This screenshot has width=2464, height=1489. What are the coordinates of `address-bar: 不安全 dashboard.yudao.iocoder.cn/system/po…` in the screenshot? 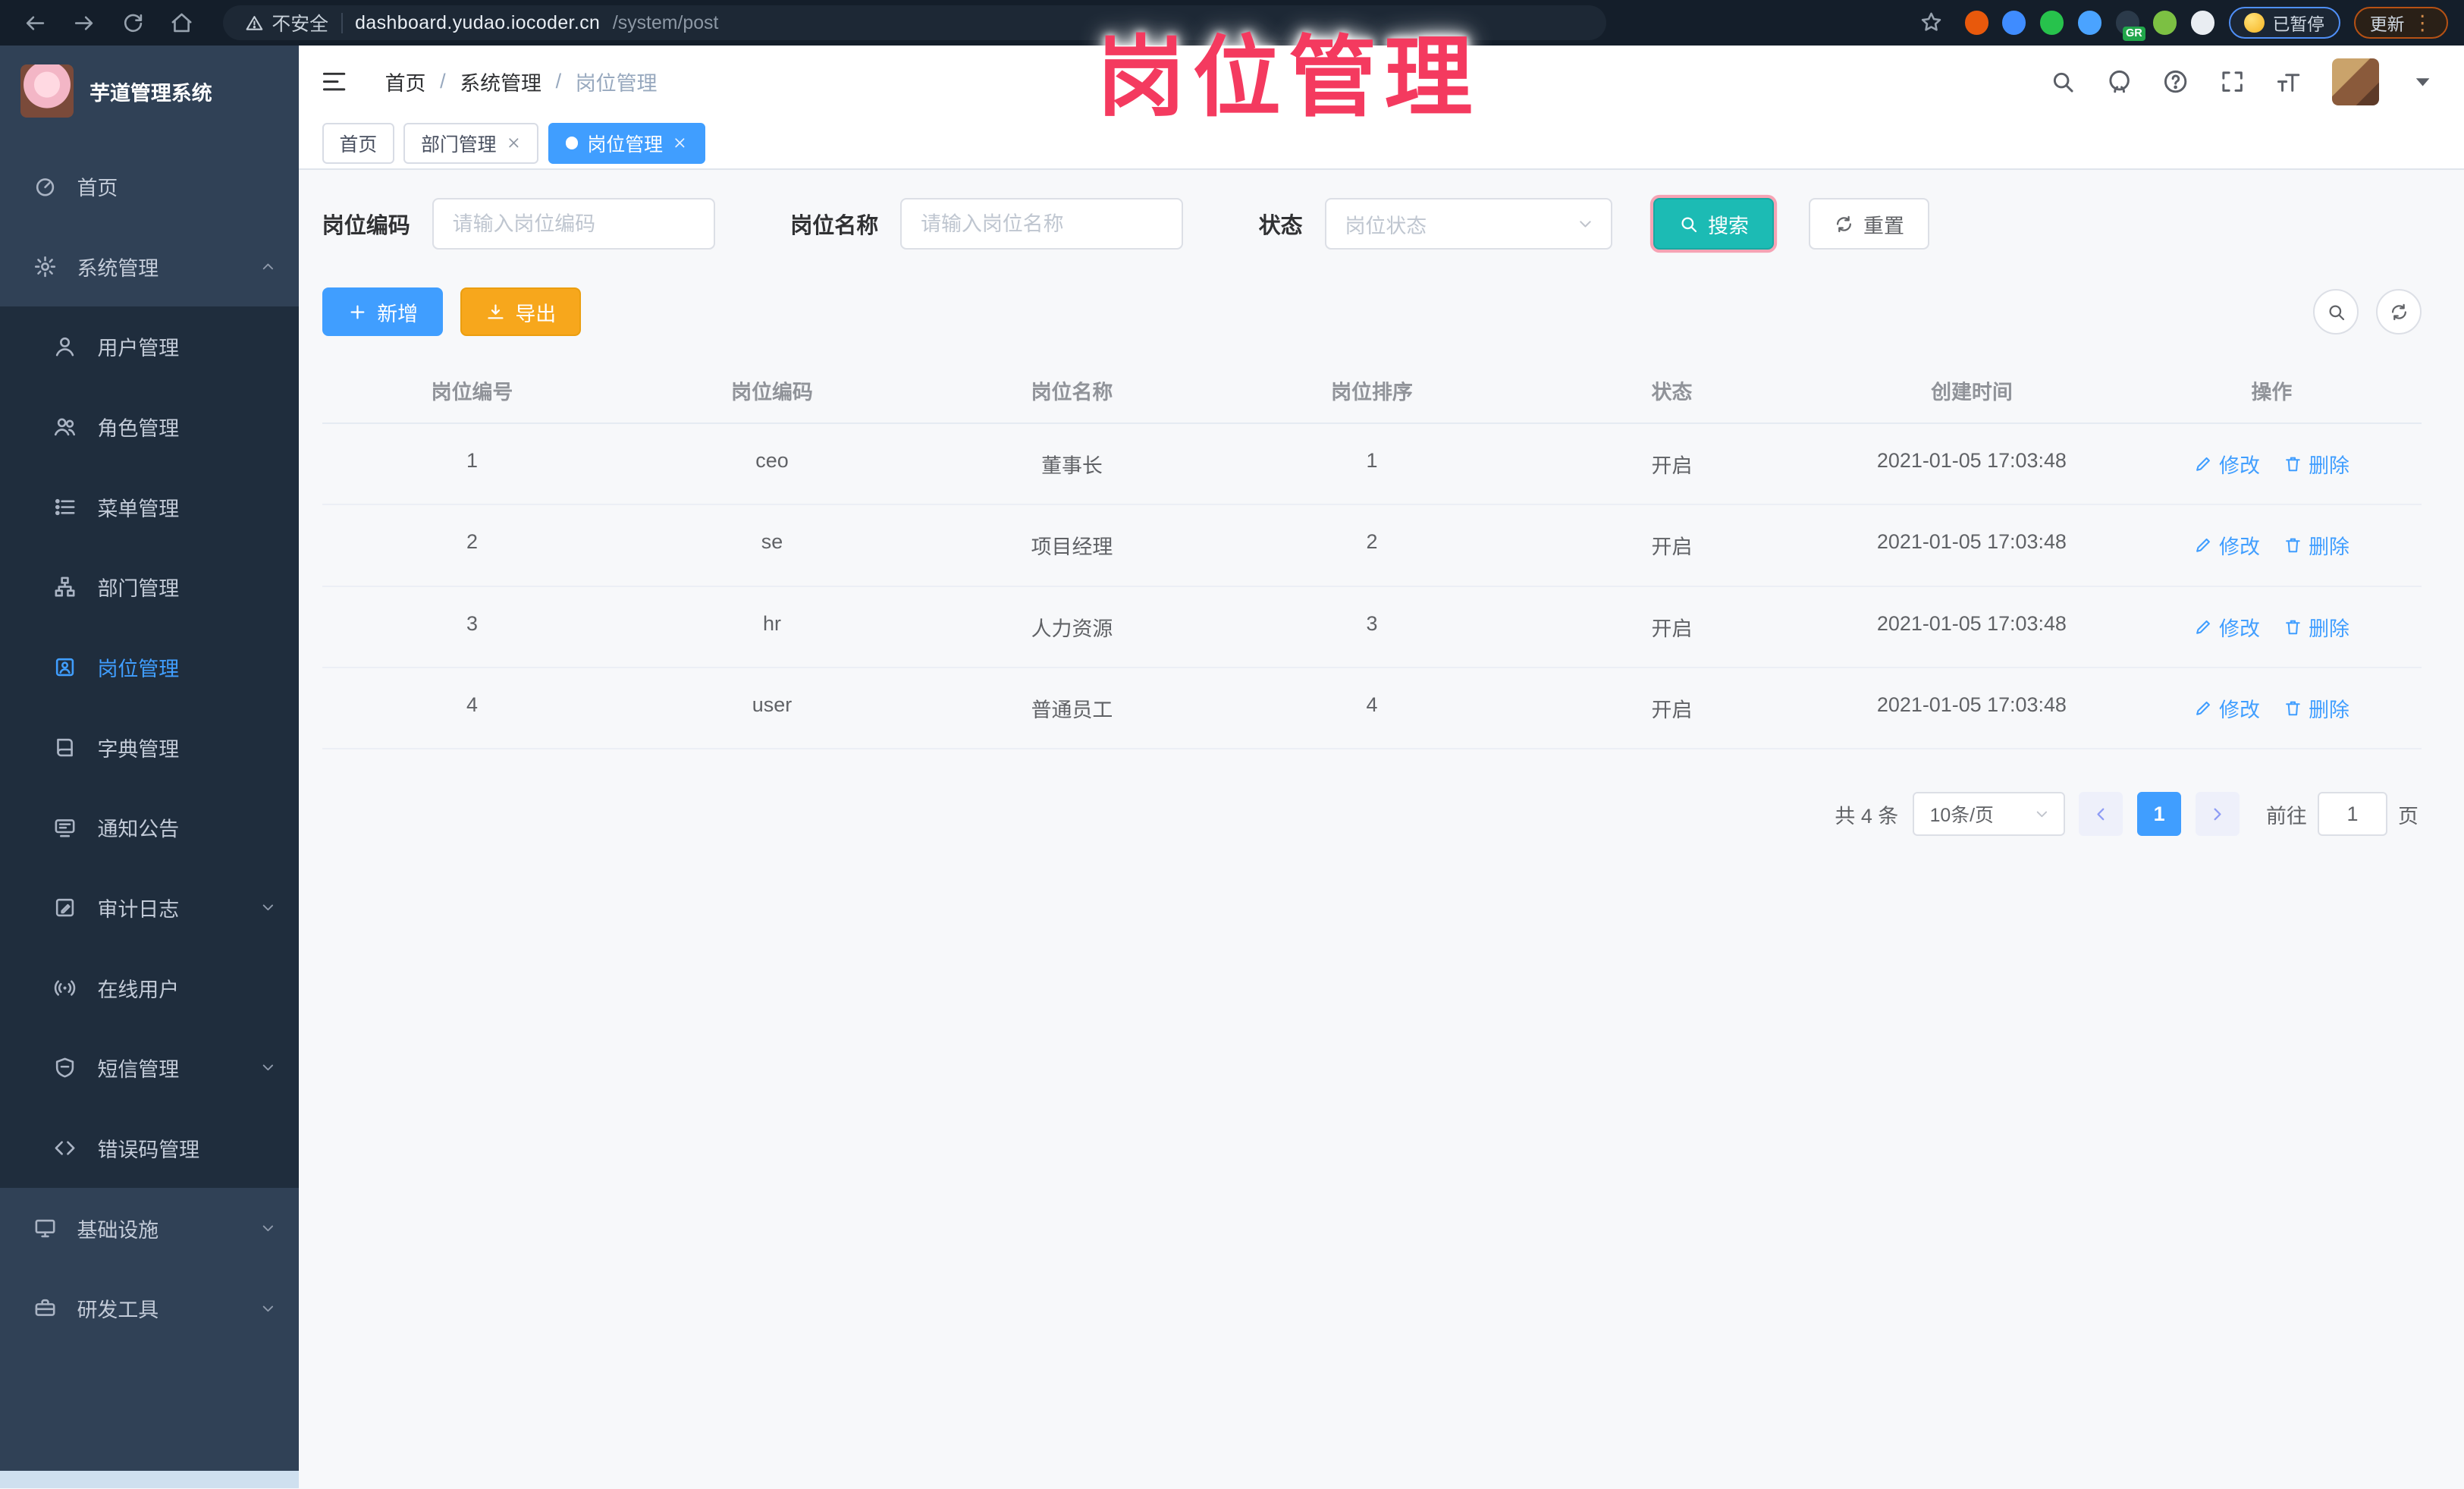 It's located at (915, 22).